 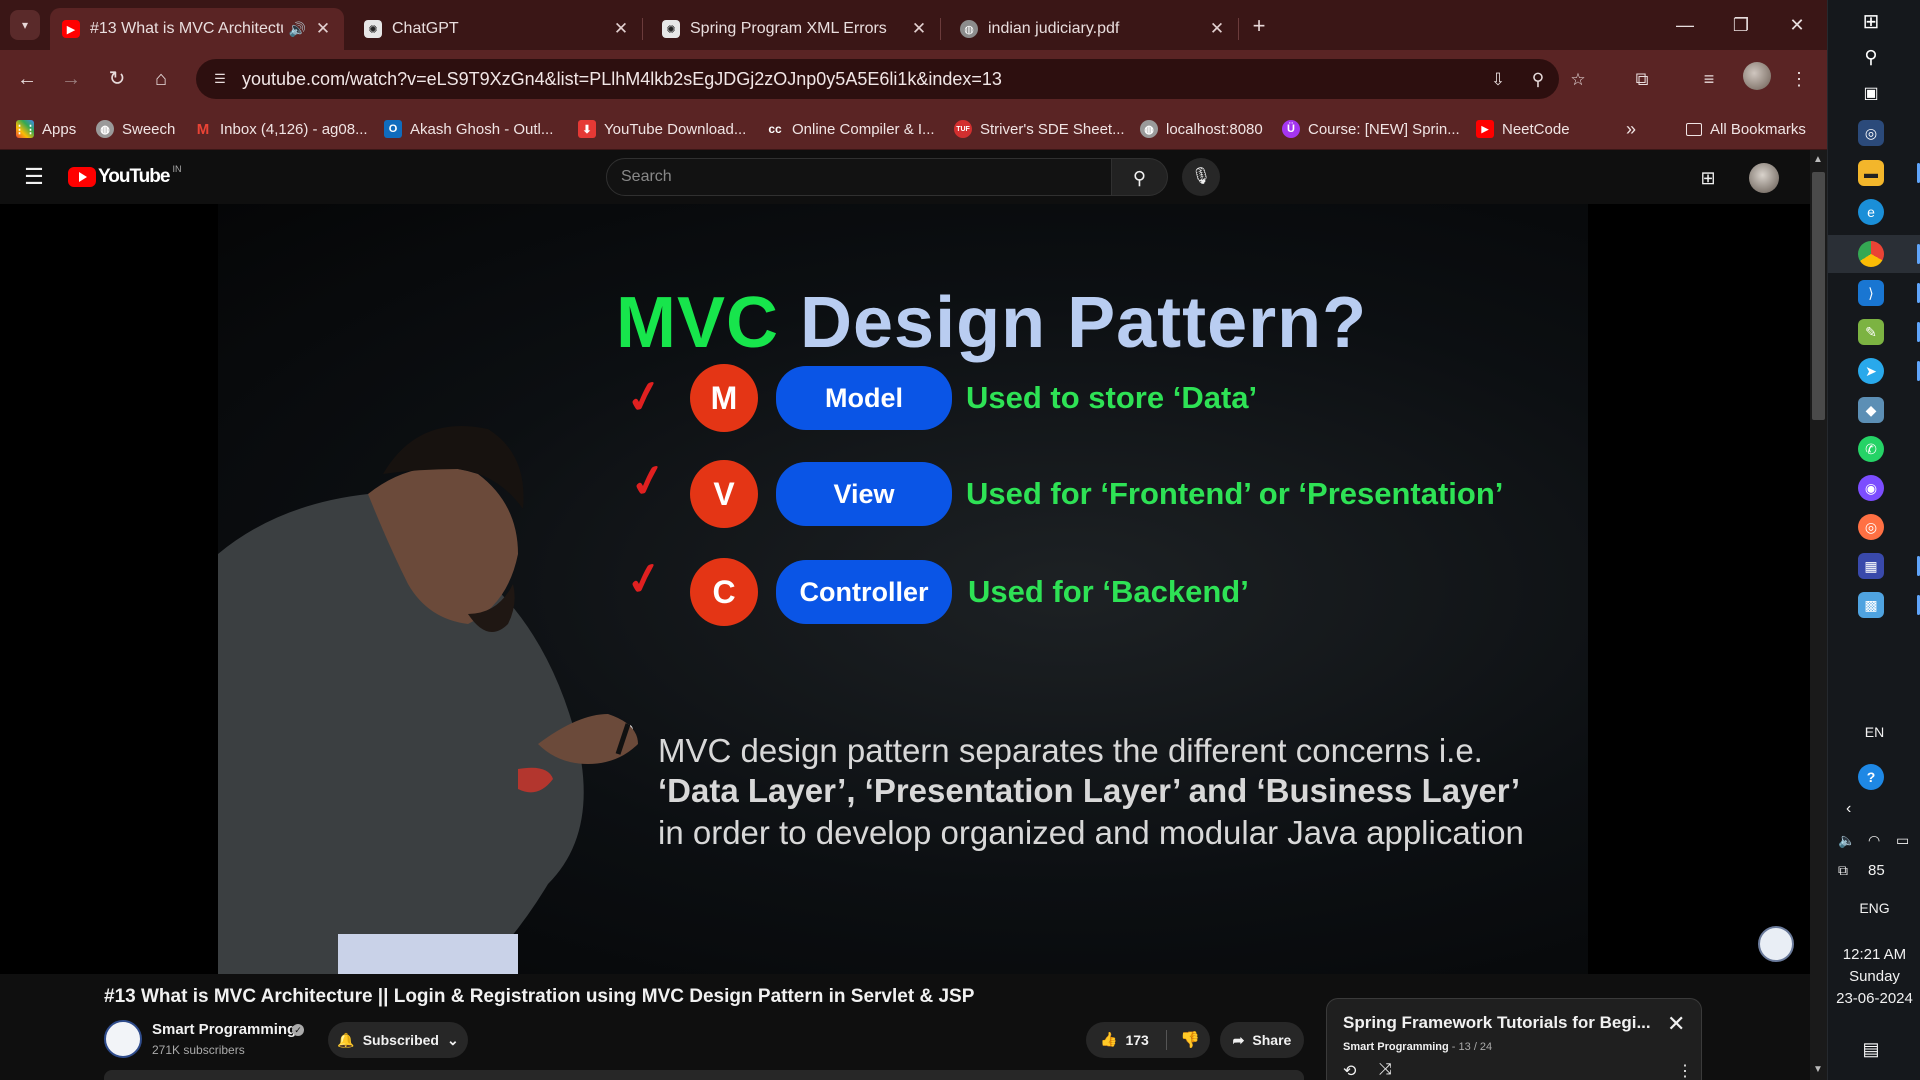 I want to click on site-settings-icon: ☰, so click(x=220, y=79).